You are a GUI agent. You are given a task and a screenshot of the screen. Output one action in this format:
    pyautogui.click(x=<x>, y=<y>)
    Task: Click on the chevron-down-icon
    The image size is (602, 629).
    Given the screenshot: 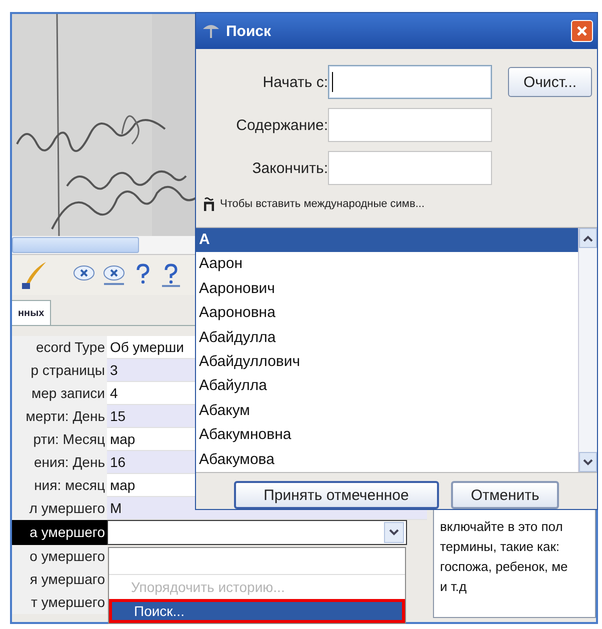 What is the action you would take?
    pyautogui.click(x=394, y=532)
    